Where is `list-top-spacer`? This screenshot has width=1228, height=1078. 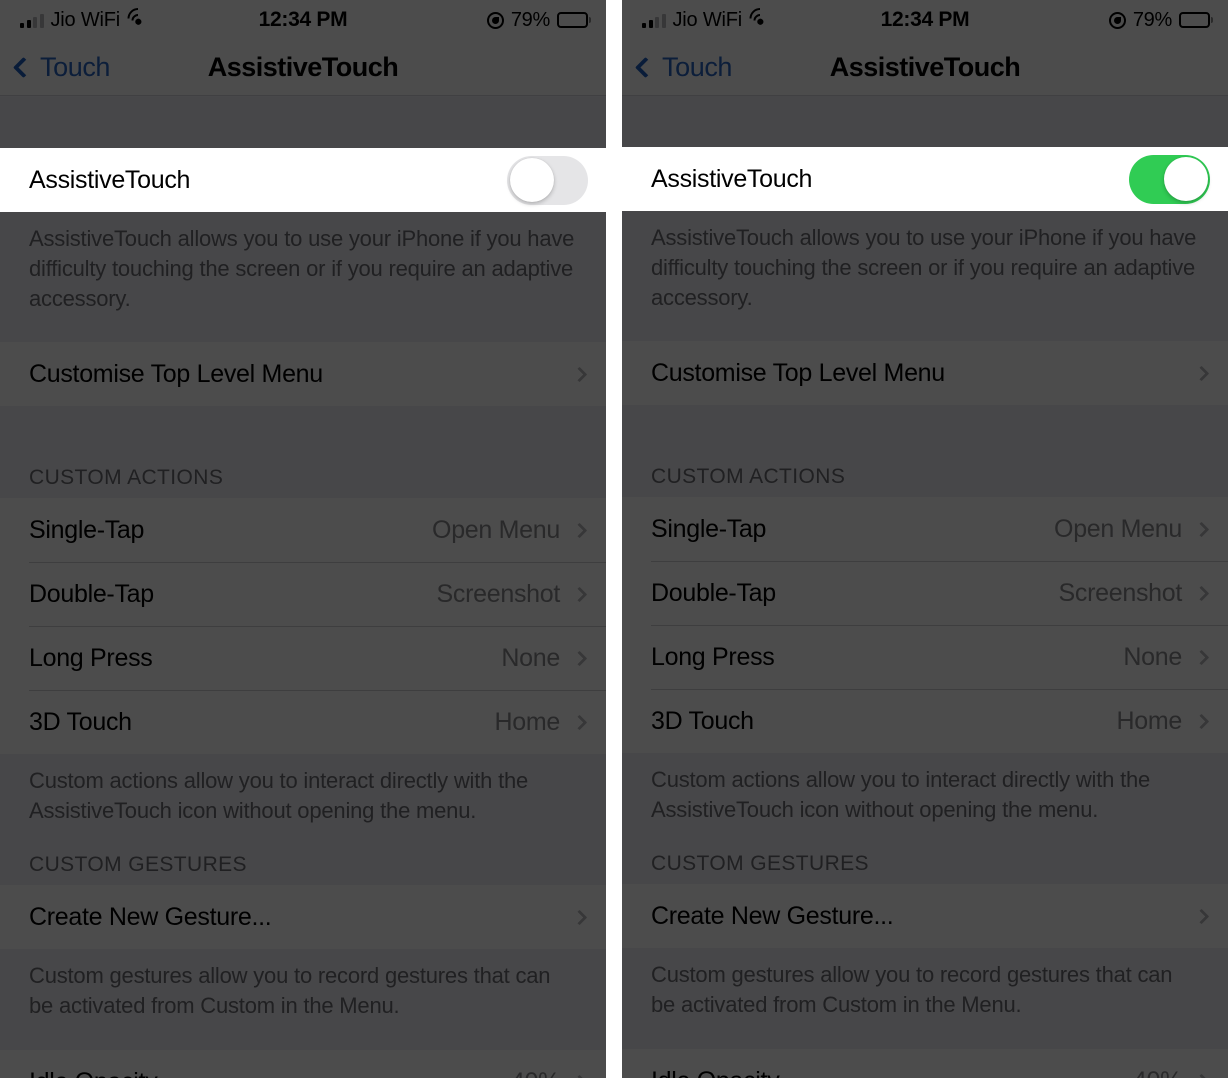 list-top-spacer is located at coordinates (303, 122).